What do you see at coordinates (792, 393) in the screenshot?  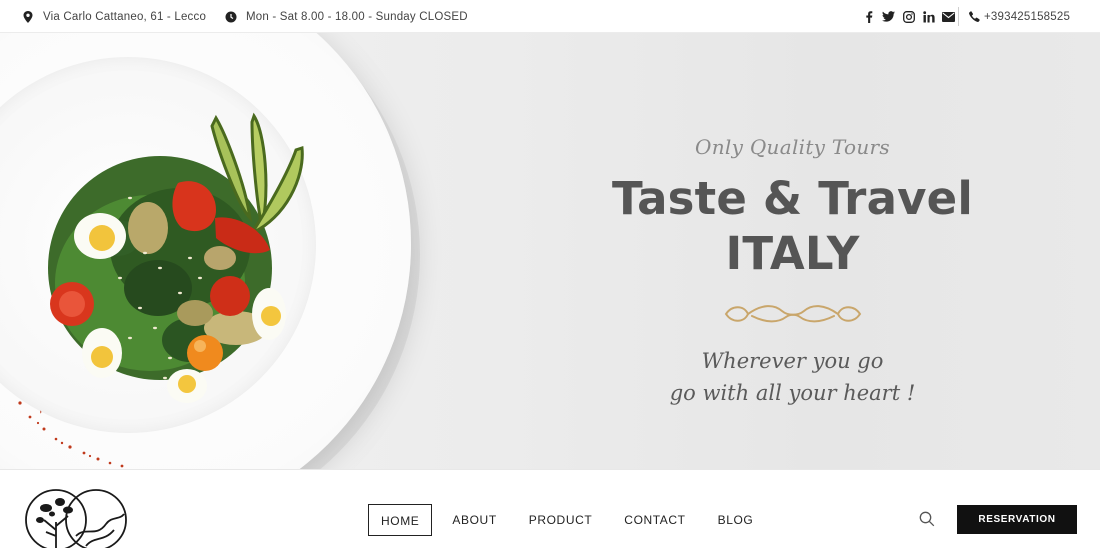 I see `motto-line-2: go with all your heart !` at bounding box center [792, 393].